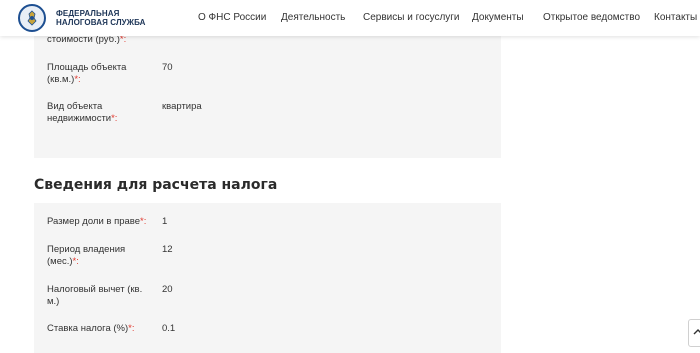 The width and height of the screenshot is (700, 353). Describe the element at coordinates (97, 221) in the screenshot. I see `row-label: Размер доли в праве*:` at that location.